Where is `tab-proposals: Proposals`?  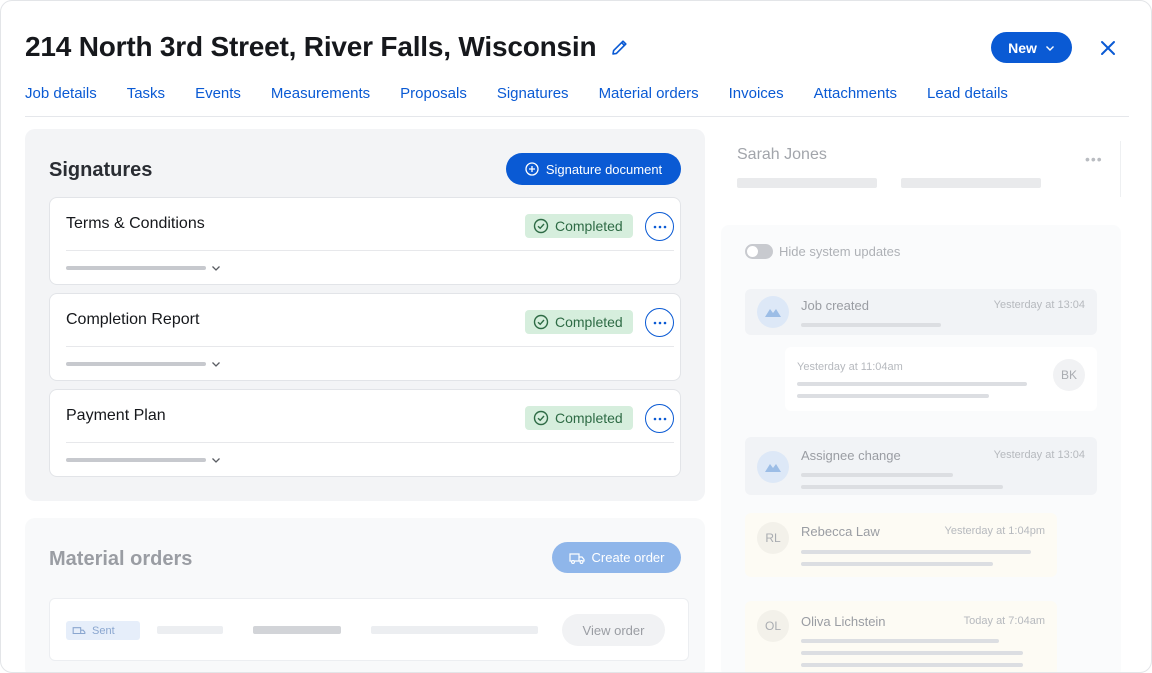 tab-proposals: Proposals is located at coordinates (433, 93).